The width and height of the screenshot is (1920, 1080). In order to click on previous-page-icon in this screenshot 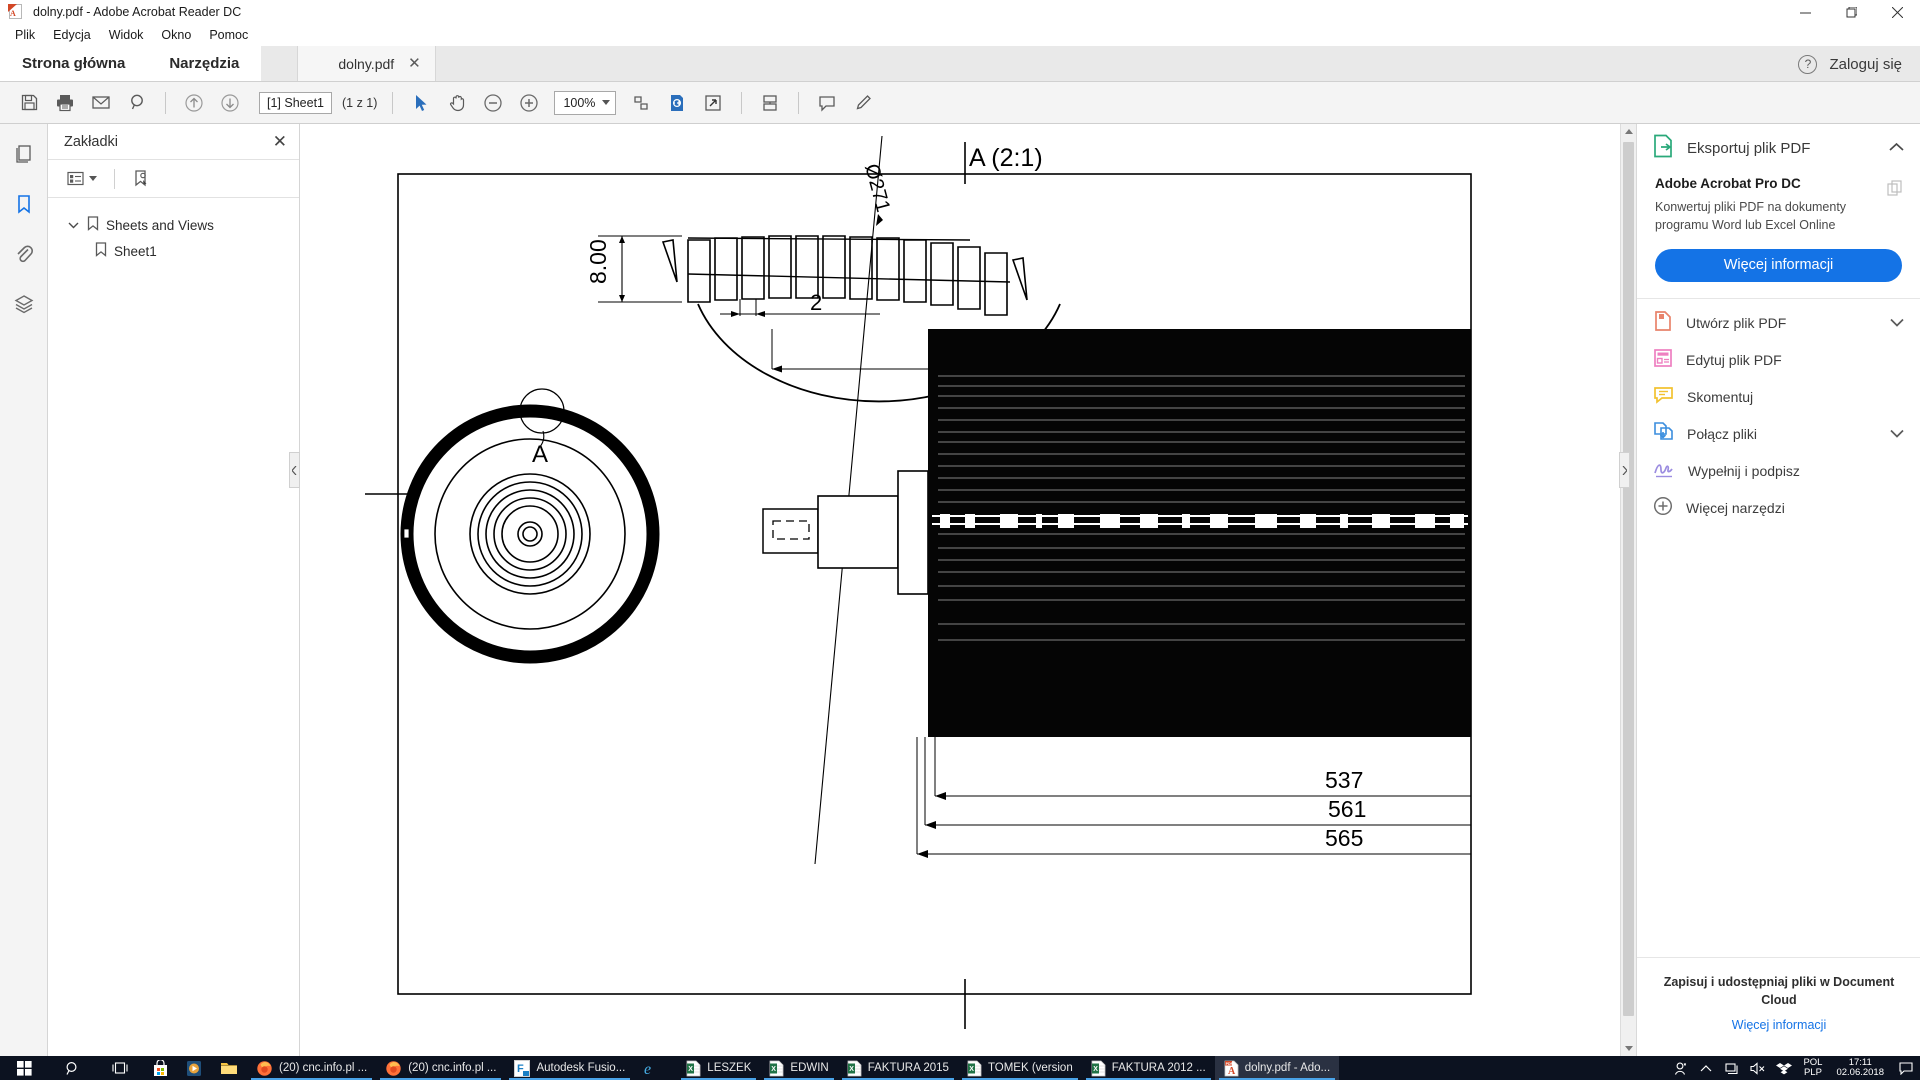, I will do `click(194, 103)`.